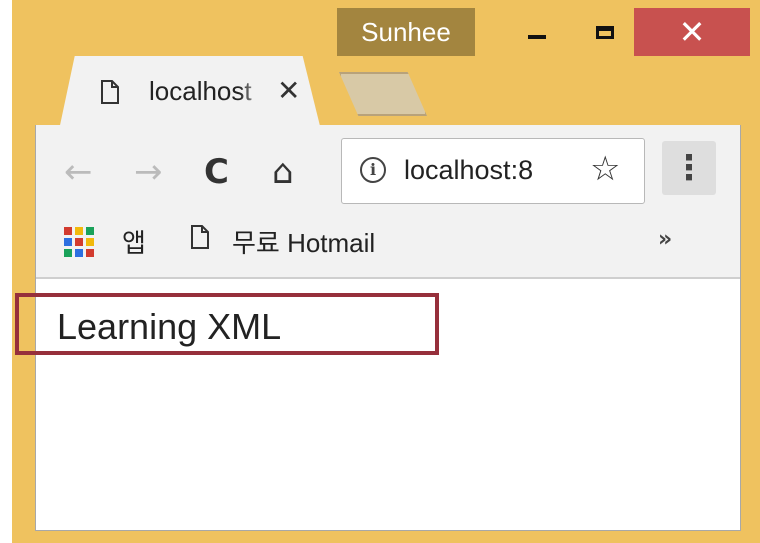 The height and width of the screenshot is (543, 760). I want to click on close-window-button: ✕, so click(692, 32).